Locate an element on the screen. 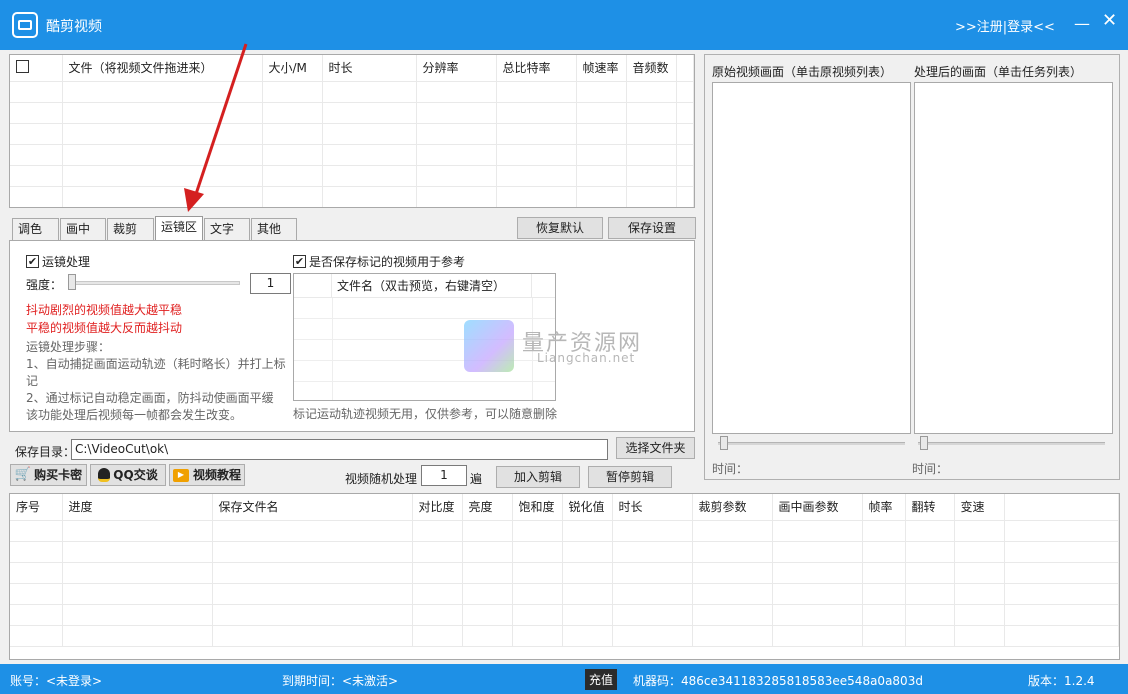 This screenshot has width=1128, height=694. stabilize-checkbox-label: 运镜处理 is located at coordinates (66, 262).